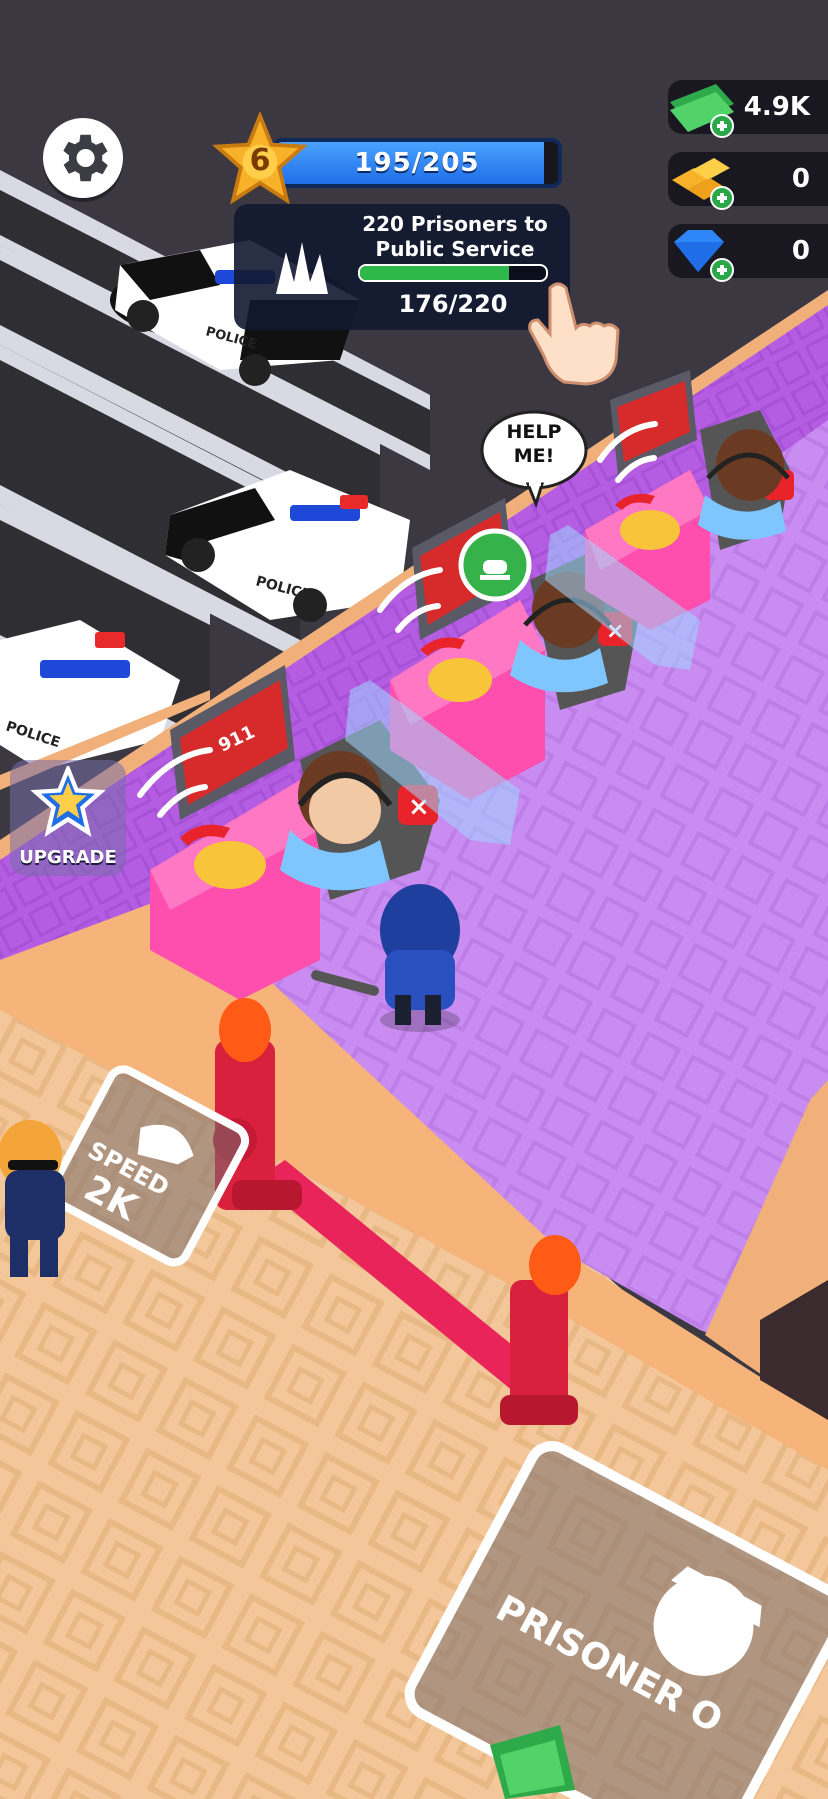 The image size is (828, 1799). What do you see at coordinates (534, 444) in the screenshot?
I see `help-text: HELP ME!` at bounding box center [534, 444].